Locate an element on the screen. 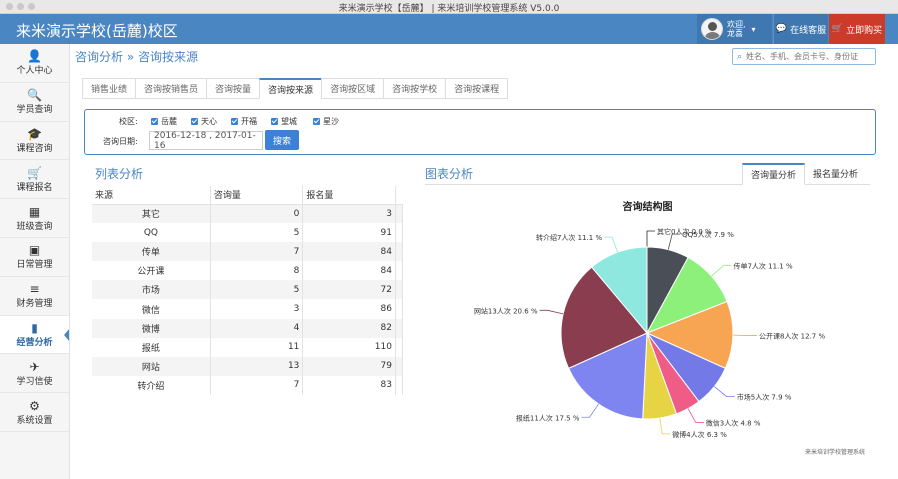  pie-label-4: 市场5人次 7.9 % is located at coordinates (764, 397).